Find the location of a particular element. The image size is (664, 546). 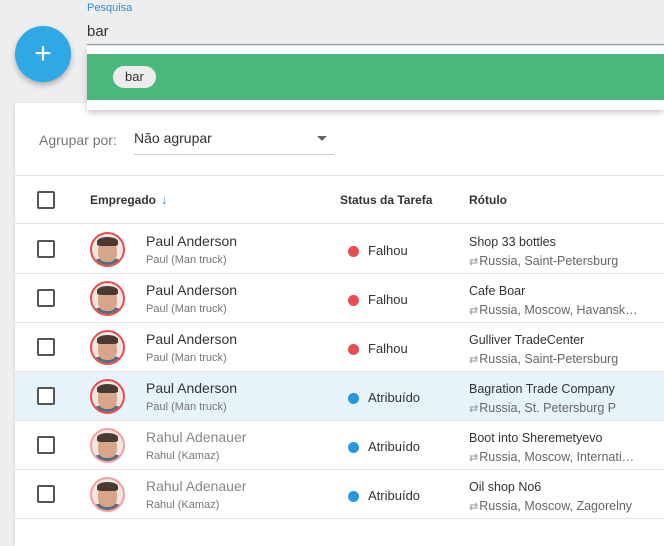

add-button: + is located at coordinates (43, 54).